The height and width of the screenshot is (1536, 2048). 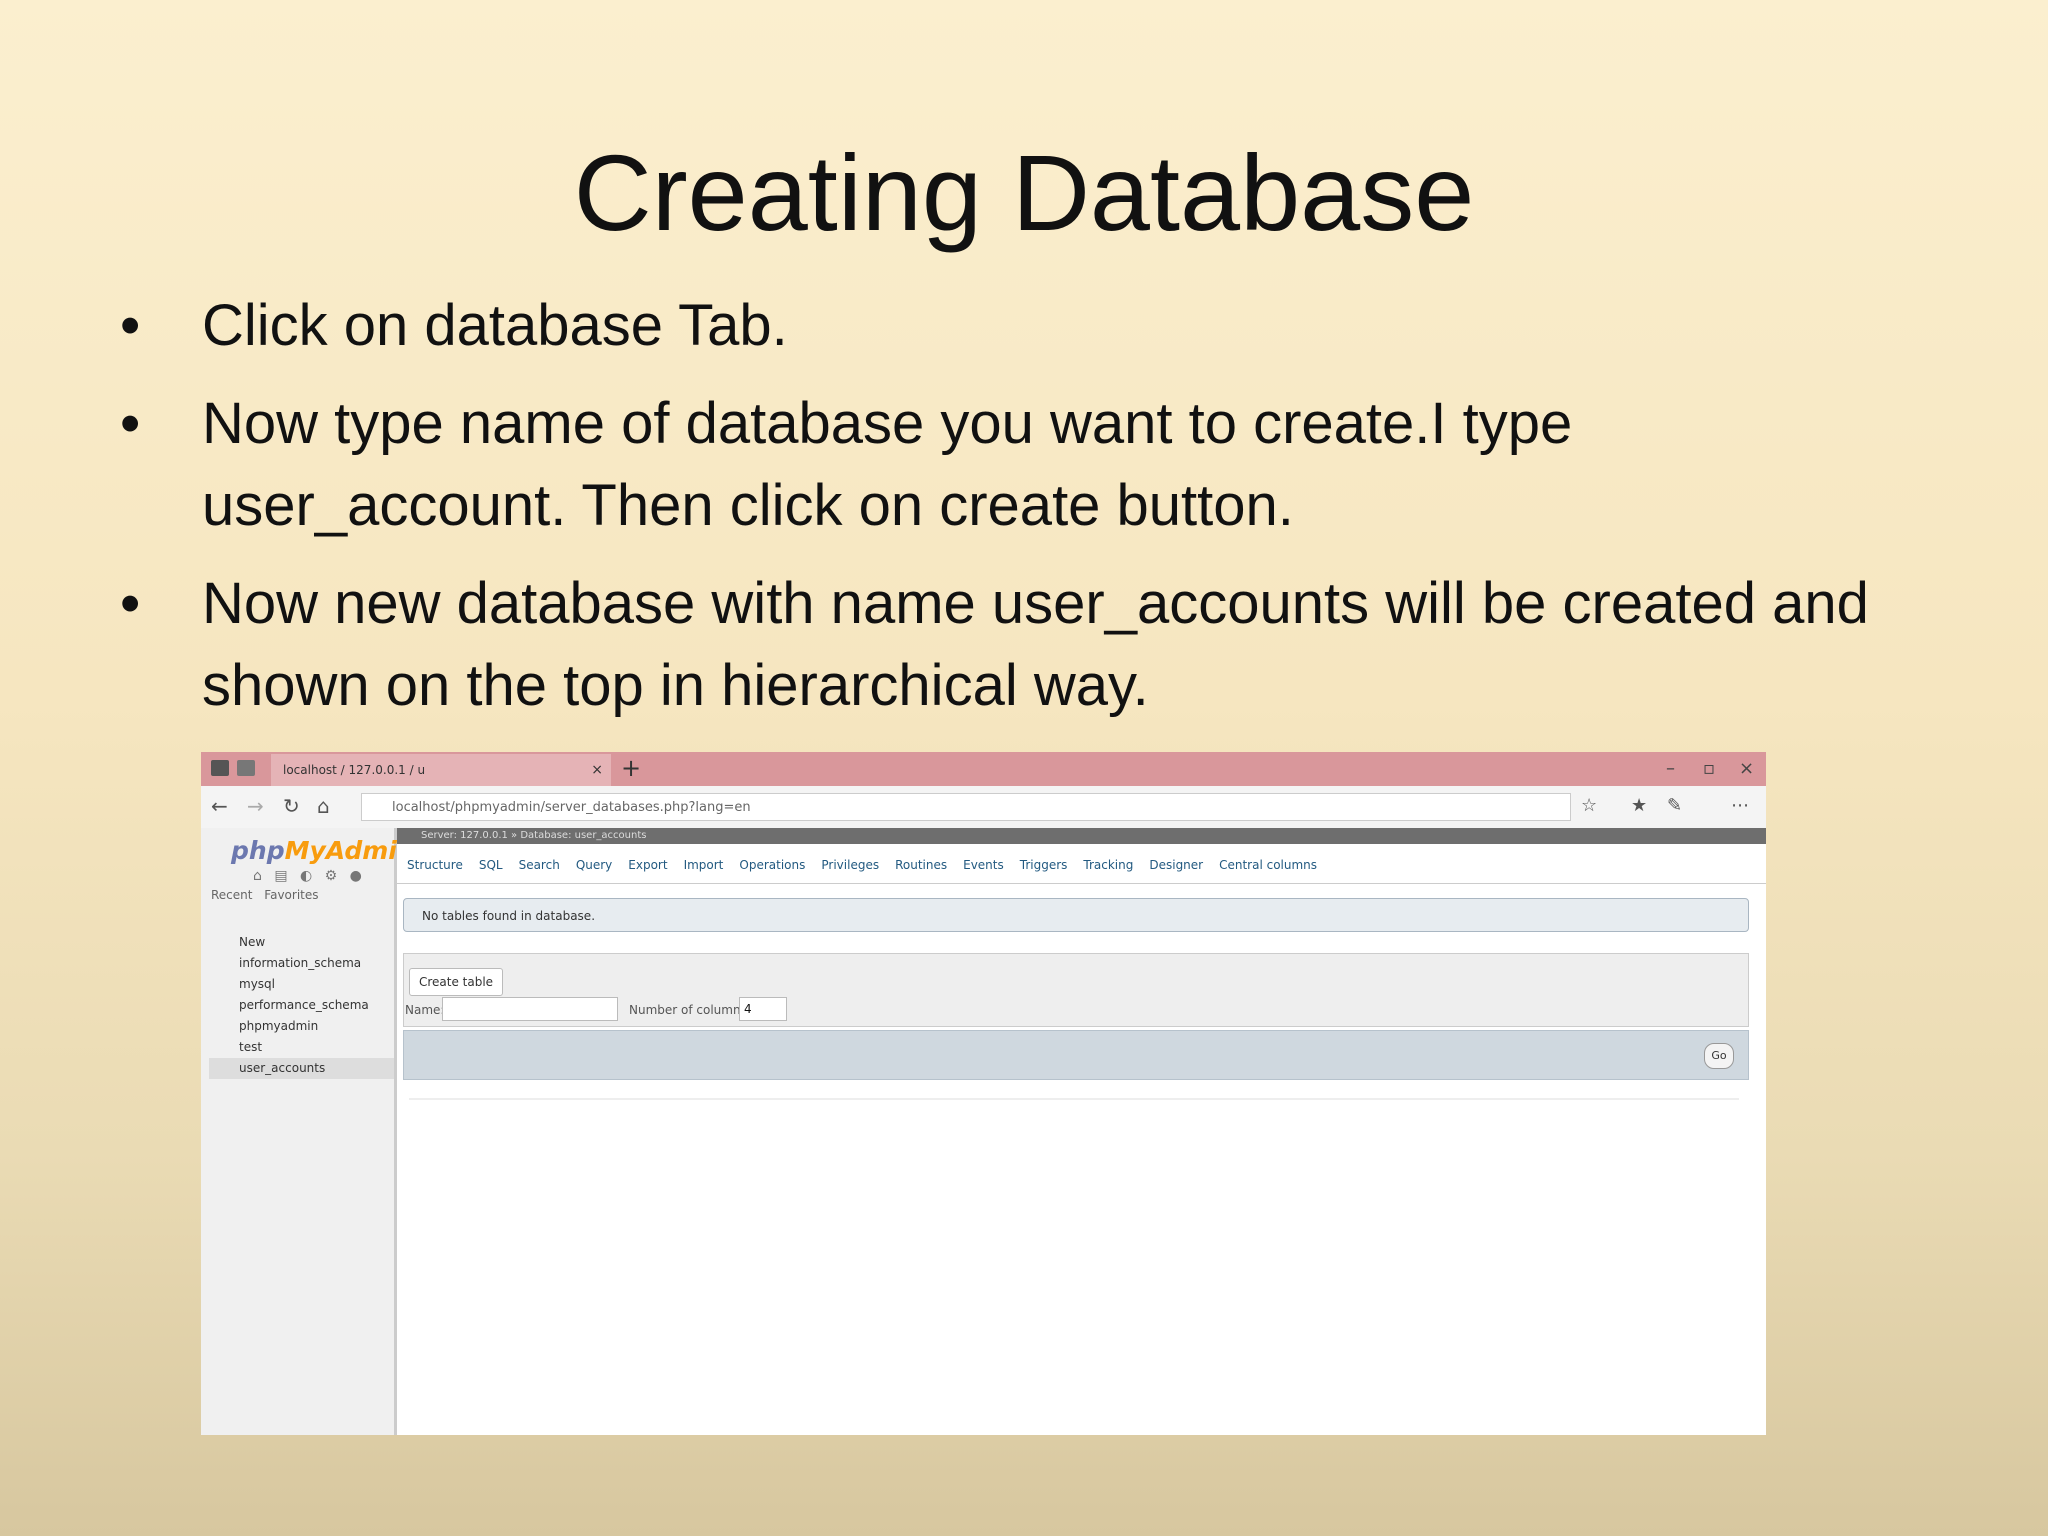 What do you see at coordinates (435, 864) in the screenshot?
I see `tab-structure: Structure` at bounding box center [435, 864].